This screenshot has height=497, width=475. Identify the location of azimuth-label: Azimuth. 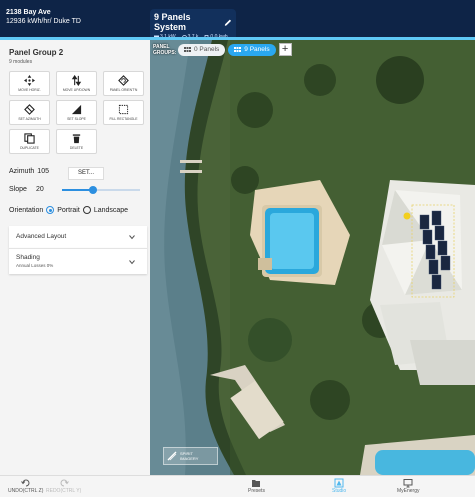
(22, 171).